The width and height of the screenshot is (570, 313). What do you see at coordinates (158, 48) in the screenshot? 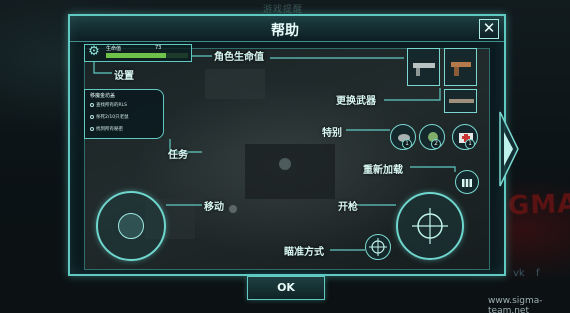
I see `health-value: 73` at bounding box center [158, 48].